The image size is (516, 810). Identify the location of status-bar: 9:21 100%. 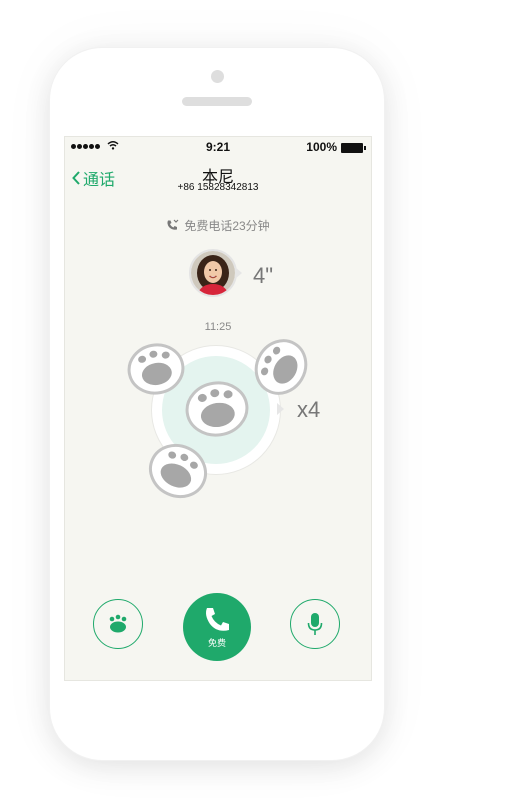
(218, 147).